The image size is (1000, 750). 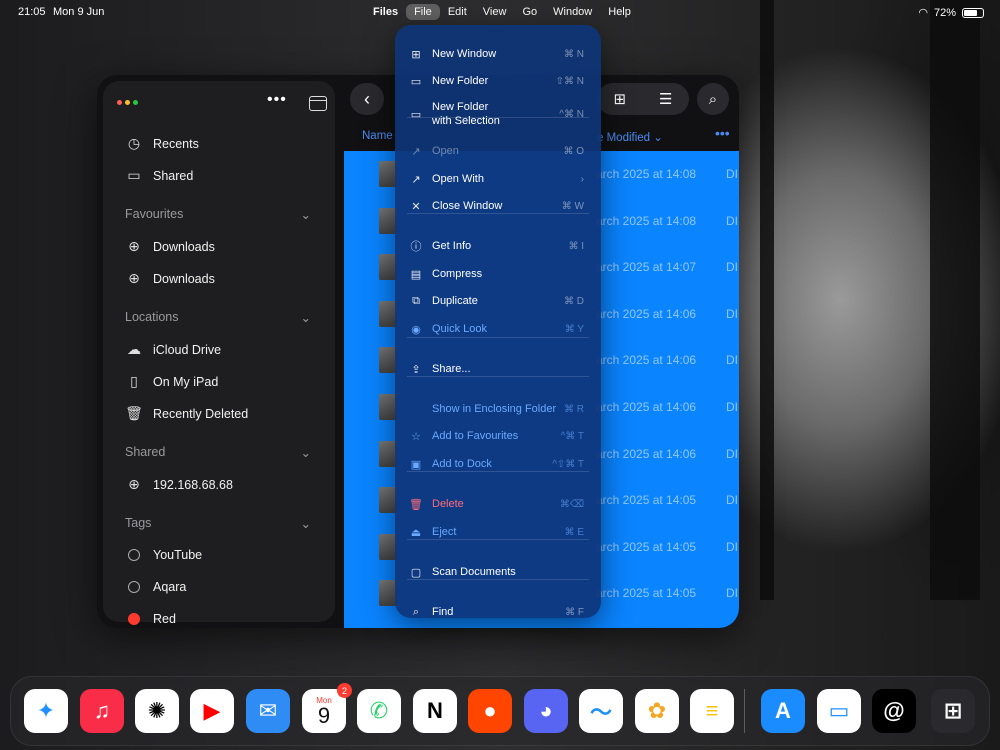 What do you see at coordinates (498, 206) in the screenshot?
I see `menu-item-close-window: ✕ Close Window ⌘ W` at bounding box center [498, 206].